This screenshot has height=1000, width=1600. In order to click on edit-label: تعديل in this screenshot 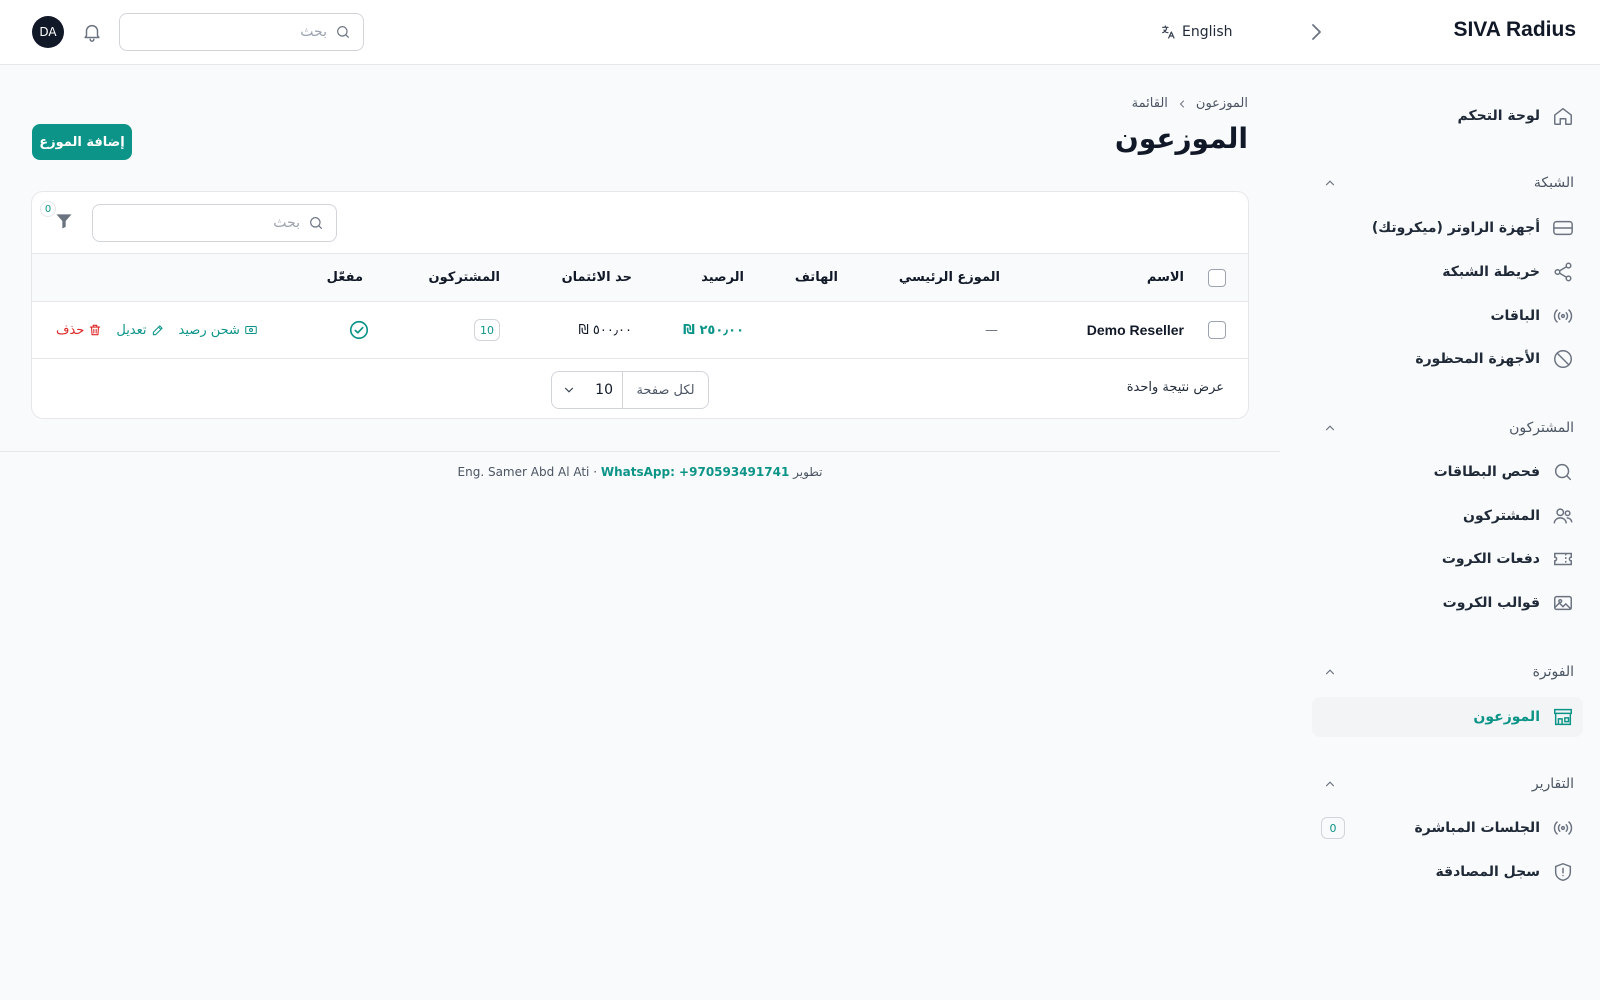, I will do `click(131, 330)`.